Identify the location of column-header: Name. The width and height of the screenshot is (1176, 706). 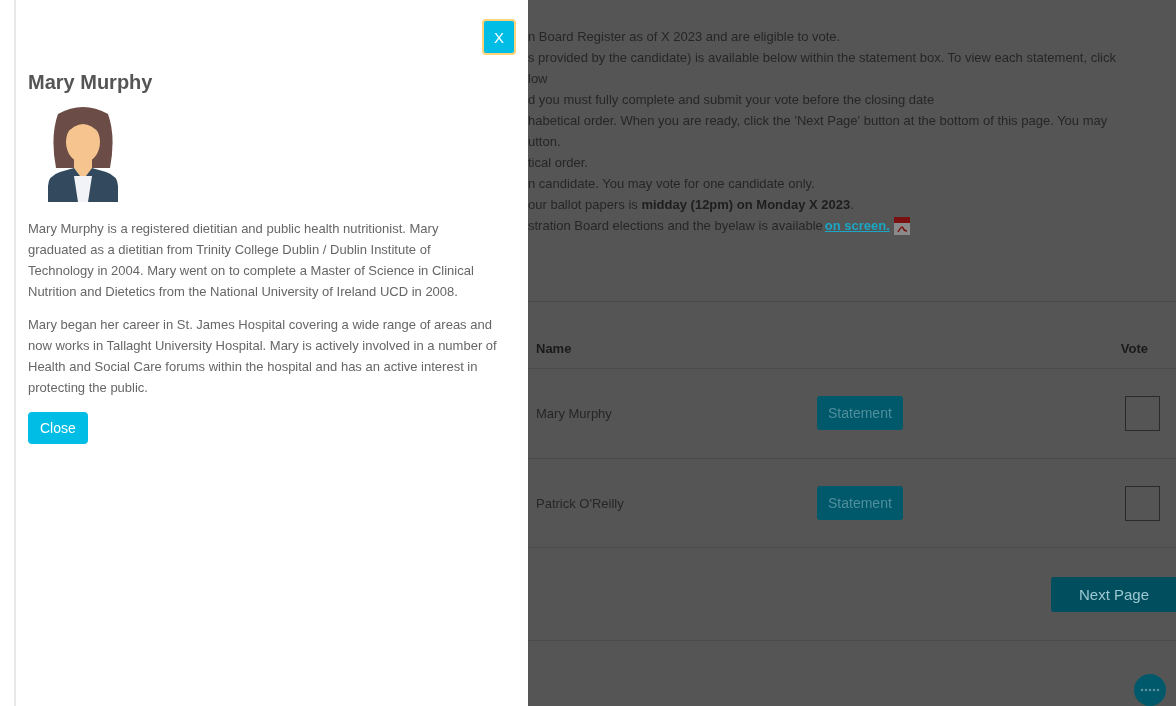
(554, 348).